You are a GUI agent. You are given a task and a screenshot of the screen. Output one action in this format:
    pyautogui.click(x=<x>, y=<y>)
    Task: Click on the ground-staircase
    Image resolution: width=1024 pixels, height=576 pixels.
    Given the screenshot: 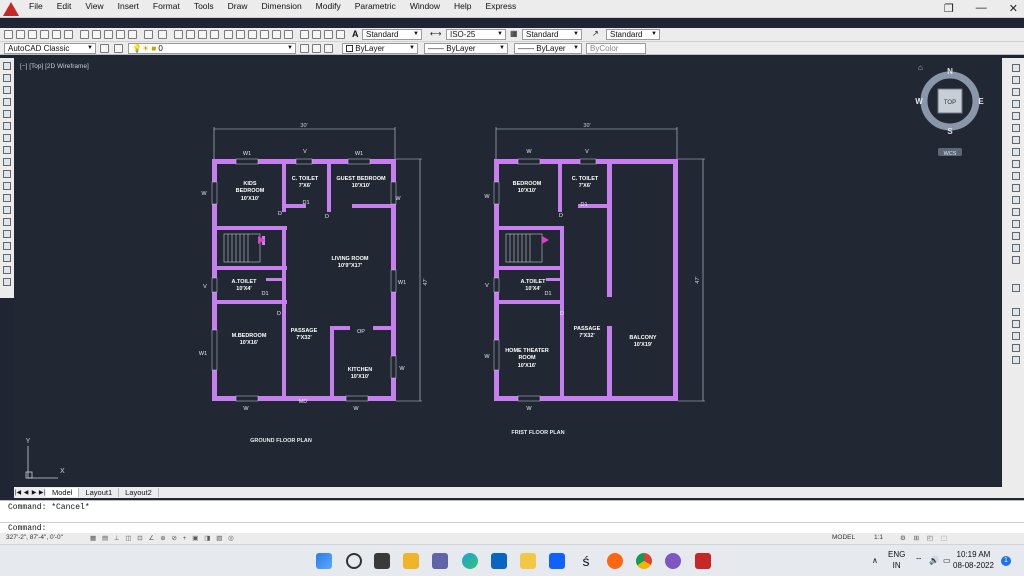 What is the action you would take?
    pyautogui.click(x=242, y=248)
    